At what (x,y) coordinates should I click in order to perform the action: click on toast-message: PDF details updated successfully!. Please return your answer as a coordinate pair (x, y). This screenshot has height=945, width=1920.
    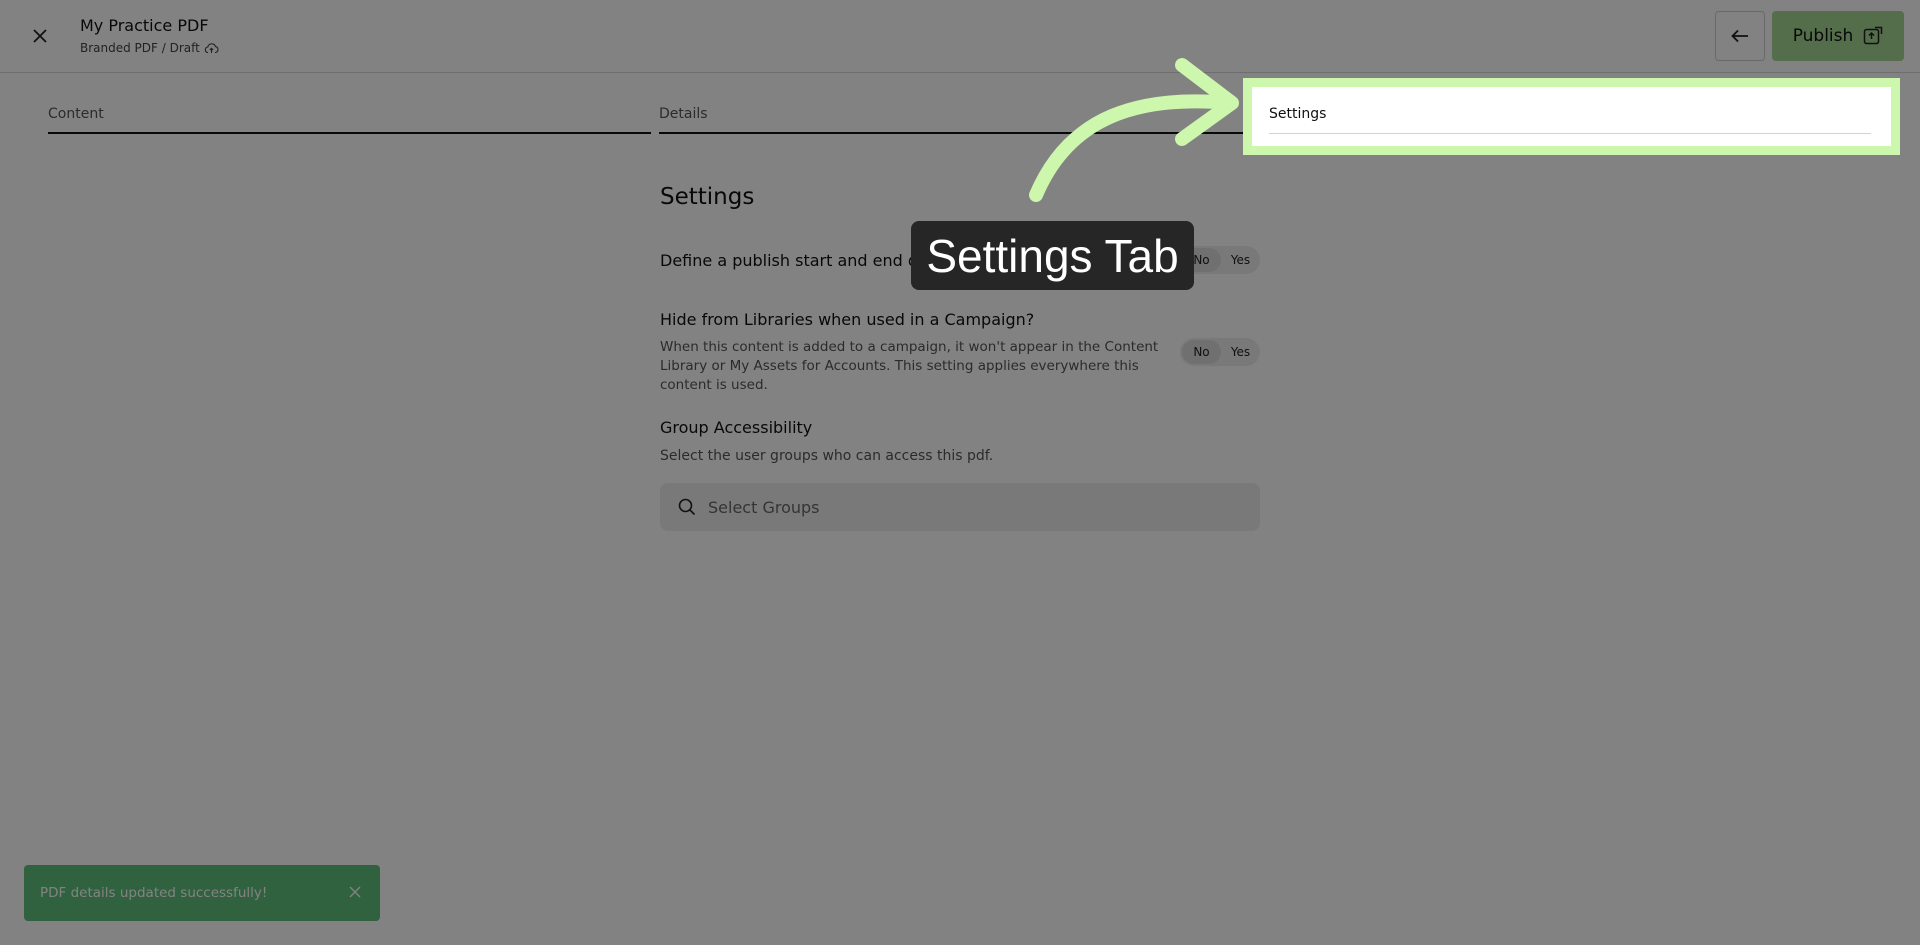
    Looking at the image, I should click on (154, 893).